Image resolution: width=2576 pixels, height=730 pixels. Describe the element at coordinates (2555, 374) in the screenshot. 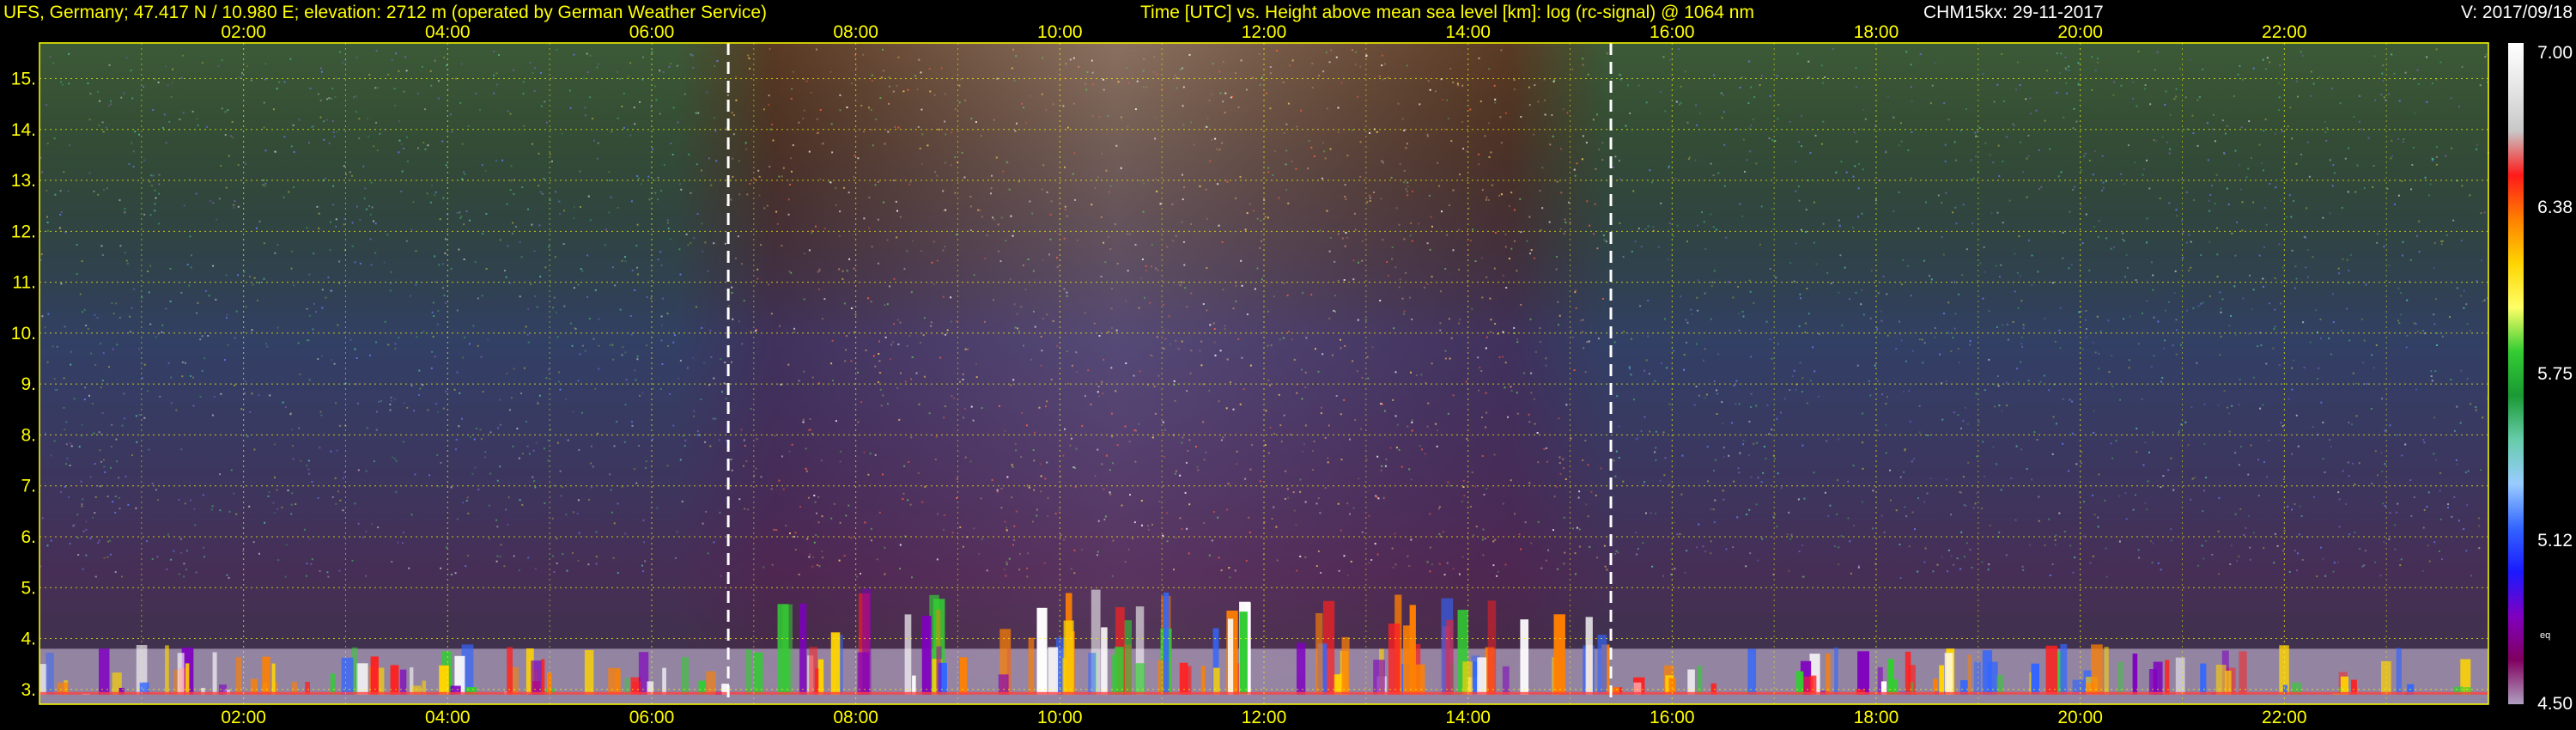

I see `colorbar-tick-label: 5.75` at that location.